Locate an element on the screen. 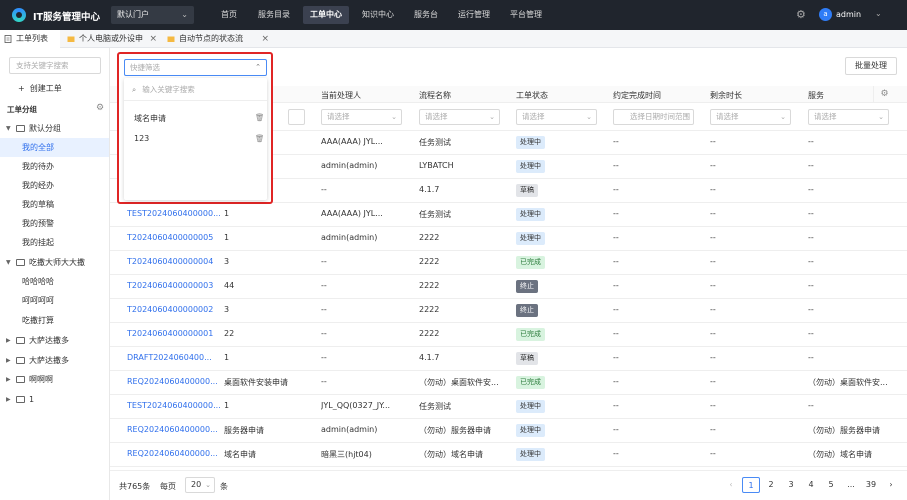  item-label: 我的经办 is located at coordinates (38, 185).